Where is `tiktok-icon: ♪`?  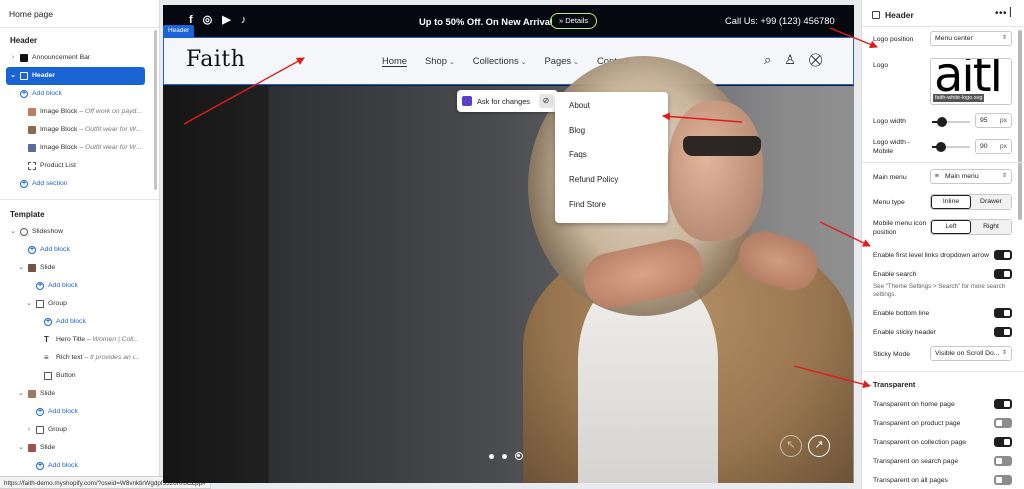 tiktok-icon: ♪ is located at coordinates (244, 20).